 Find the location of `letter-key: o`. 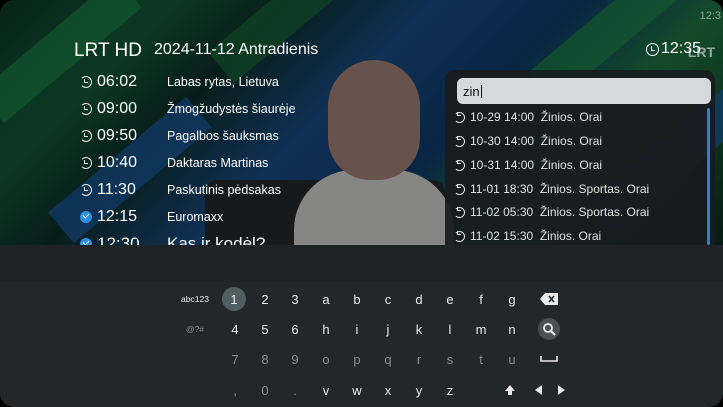

letter-key: o is located at coordinates (326, 359).